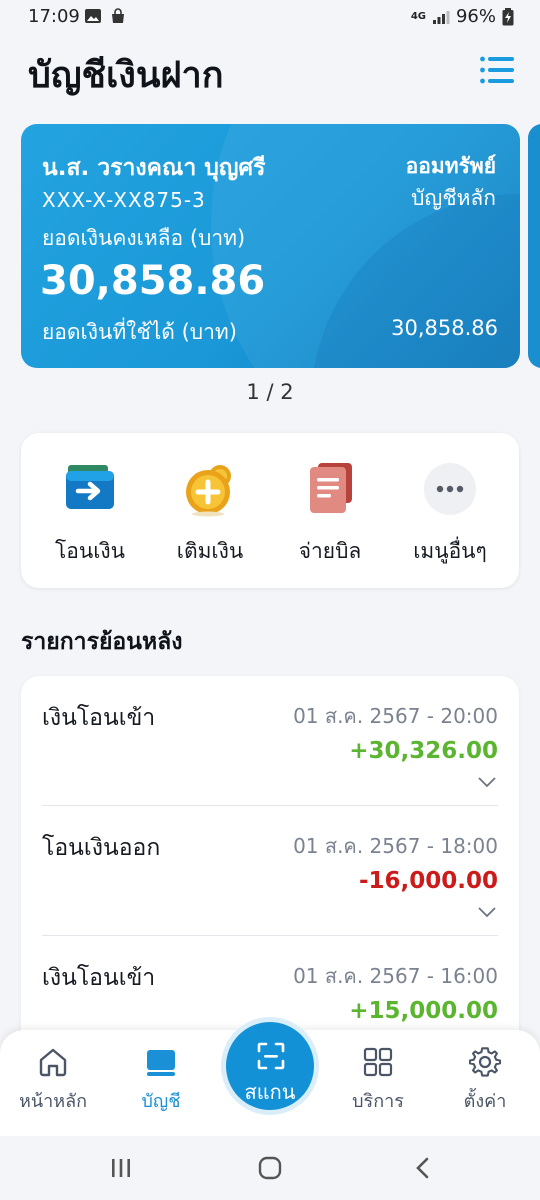  I want to click on nav-settings: ตั้งค่า, so click(485, 1080).